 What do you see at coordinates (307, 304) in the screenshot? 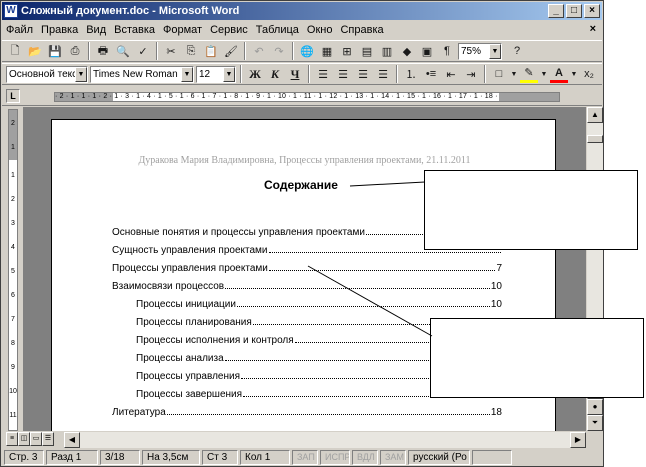
I see `toc-entry: Процессы инициации 10` at bounding box center [307, 304].